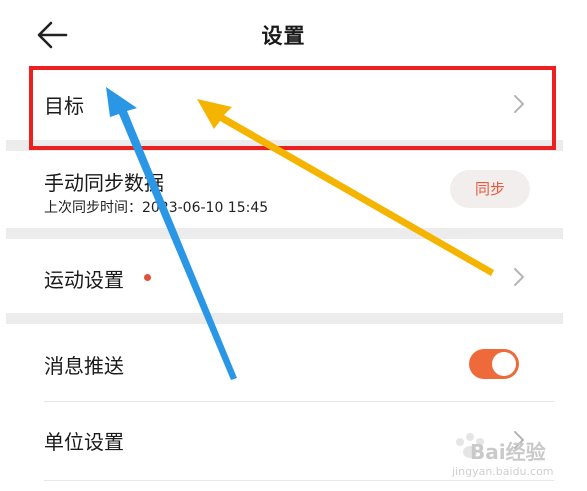 The height and width of the screenshot is (491, 587). What do you see at coordinates (508, 452) in the screenshot?
I see `watermark-brand: Bai经验` at bounding box center [508, 452].